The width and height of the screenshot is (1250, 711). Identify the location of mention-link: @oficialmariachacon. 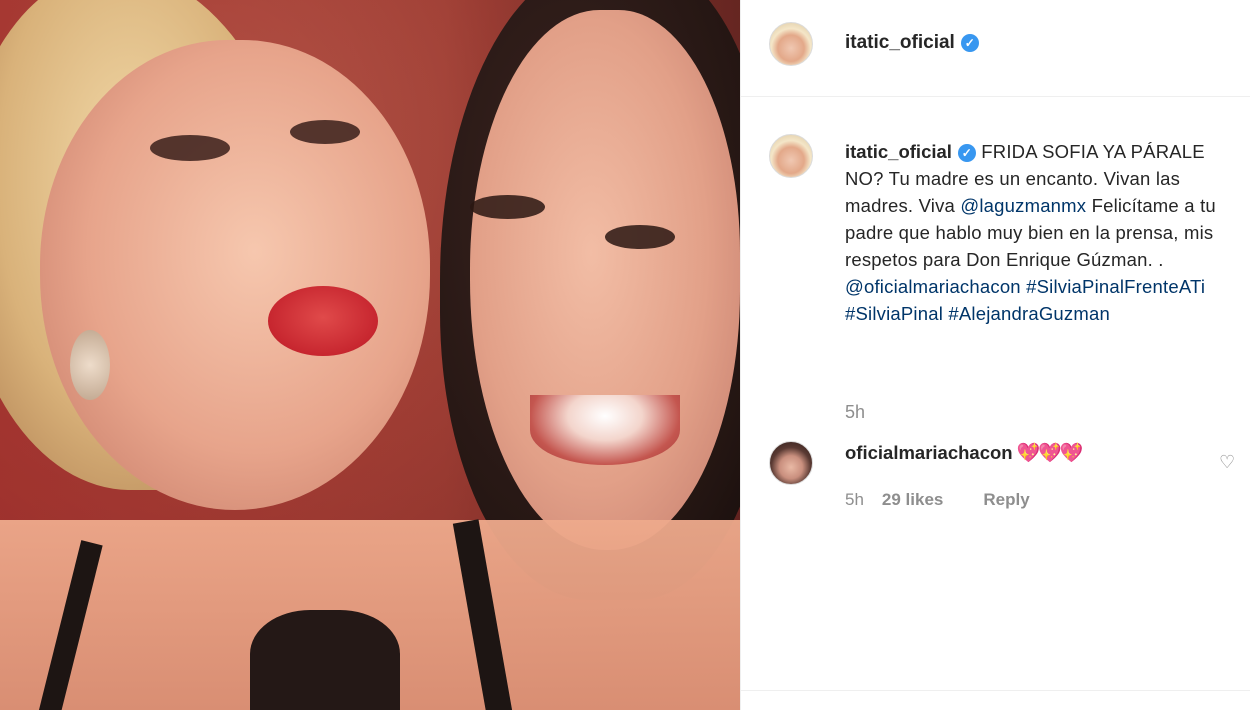
(933, 286).